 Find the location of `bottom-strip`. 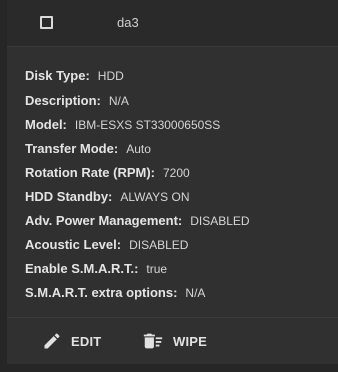

bottom-strip is located at coordinates (169, 368).